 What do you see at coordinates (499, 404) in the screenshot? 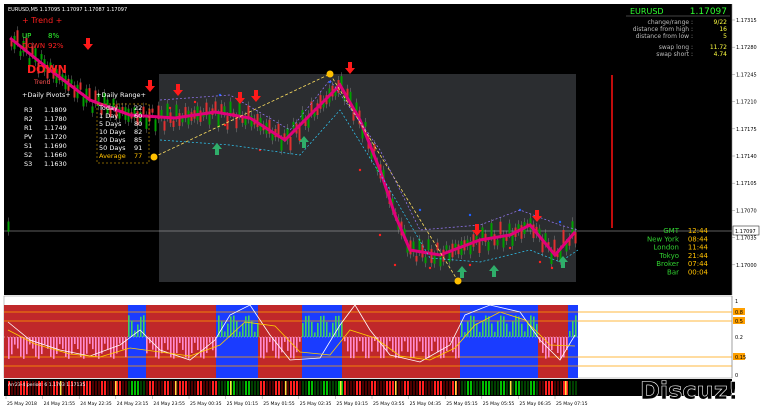
I see `time-tick-label: 25 May 05:55` at bounding box center [499, 404].